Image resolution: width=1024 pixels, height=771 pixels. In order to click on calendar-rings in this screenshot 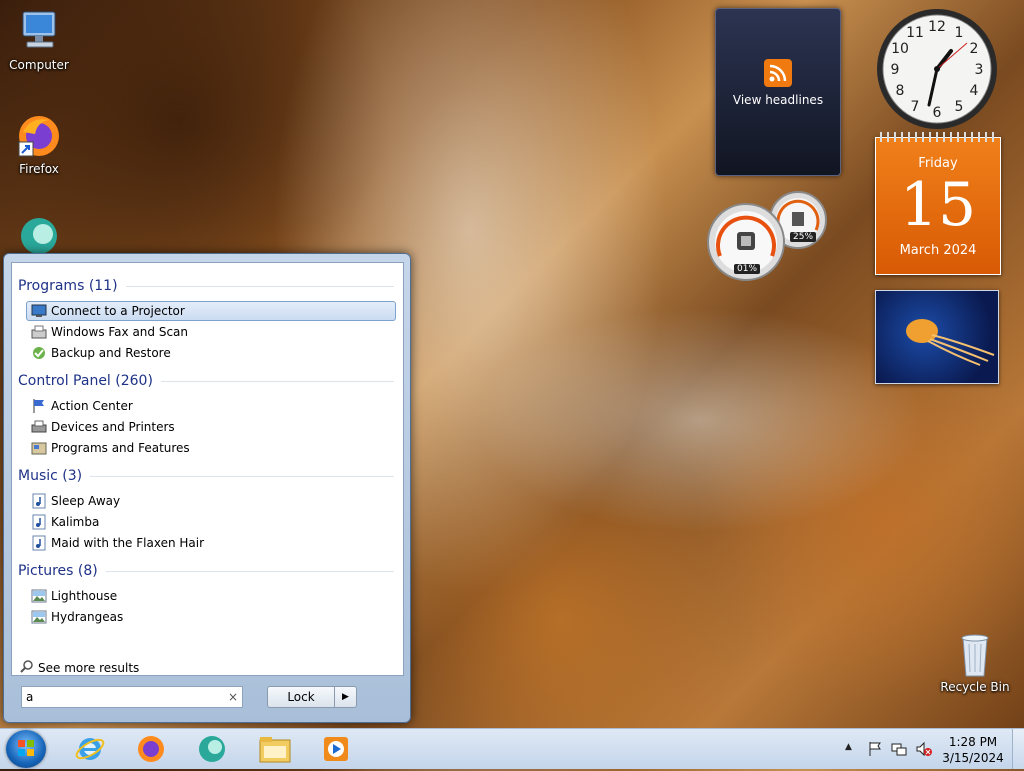, I will do `click(938, 137)`.